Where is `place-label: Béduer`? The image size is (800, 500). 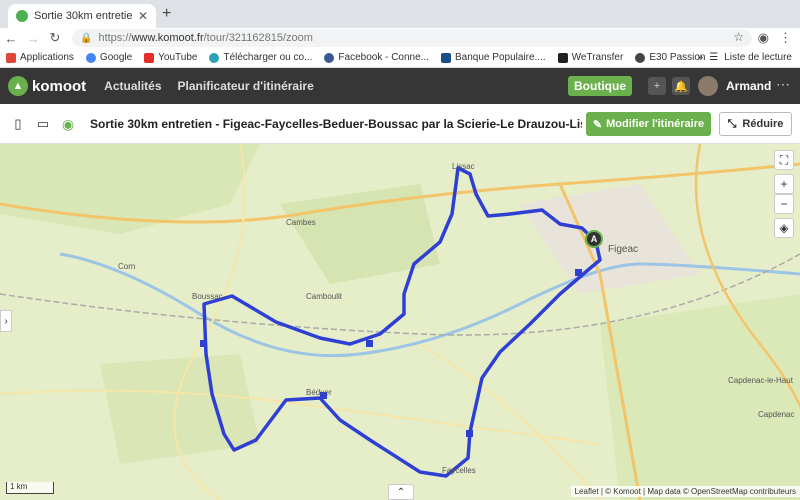 place-label: Béduer is located at coordinates (319, 392).